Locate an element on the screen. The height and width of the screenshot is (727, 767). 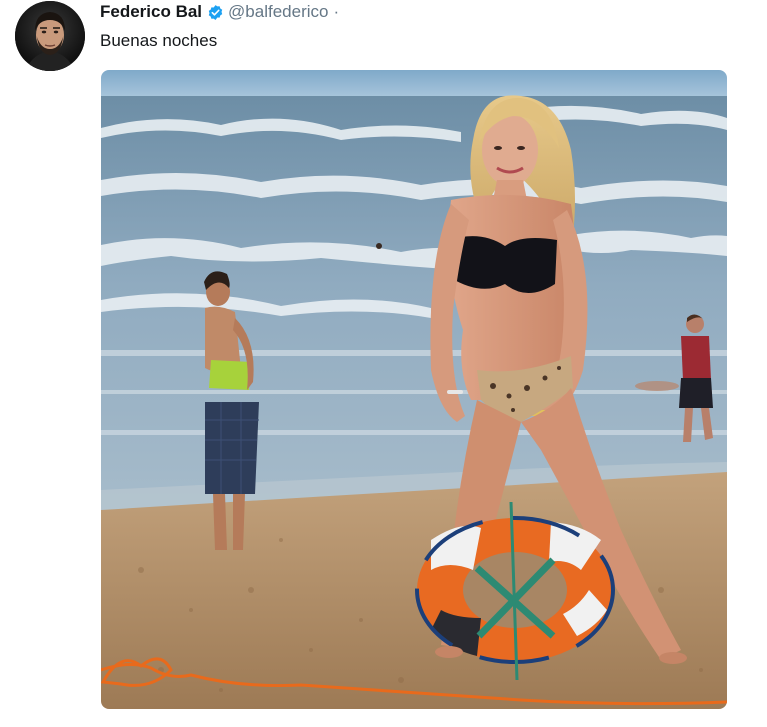
tweet-header: Federico Bal @balfederico · is located at coordinates (219, 12).